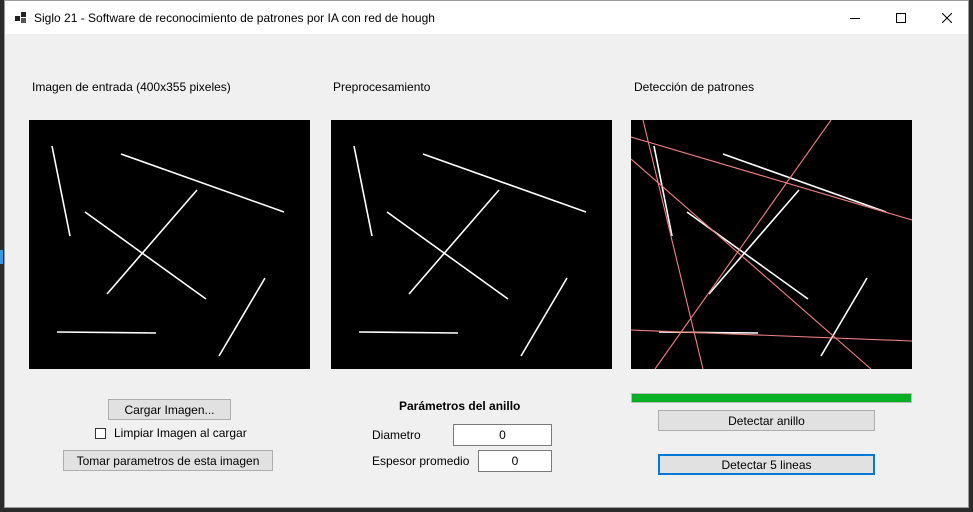  Describe the element at coordinates (131, 87) in the screenshot. I see `input-image-label: Imagen de entrada (400x355 pixeles)` at that location.